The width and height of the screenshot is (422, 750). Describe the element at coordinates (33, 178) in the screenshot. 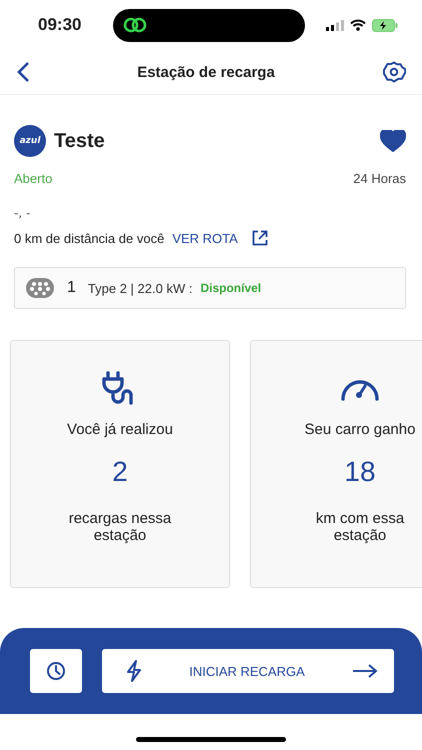

I see `open-status: Aberto` at that location.